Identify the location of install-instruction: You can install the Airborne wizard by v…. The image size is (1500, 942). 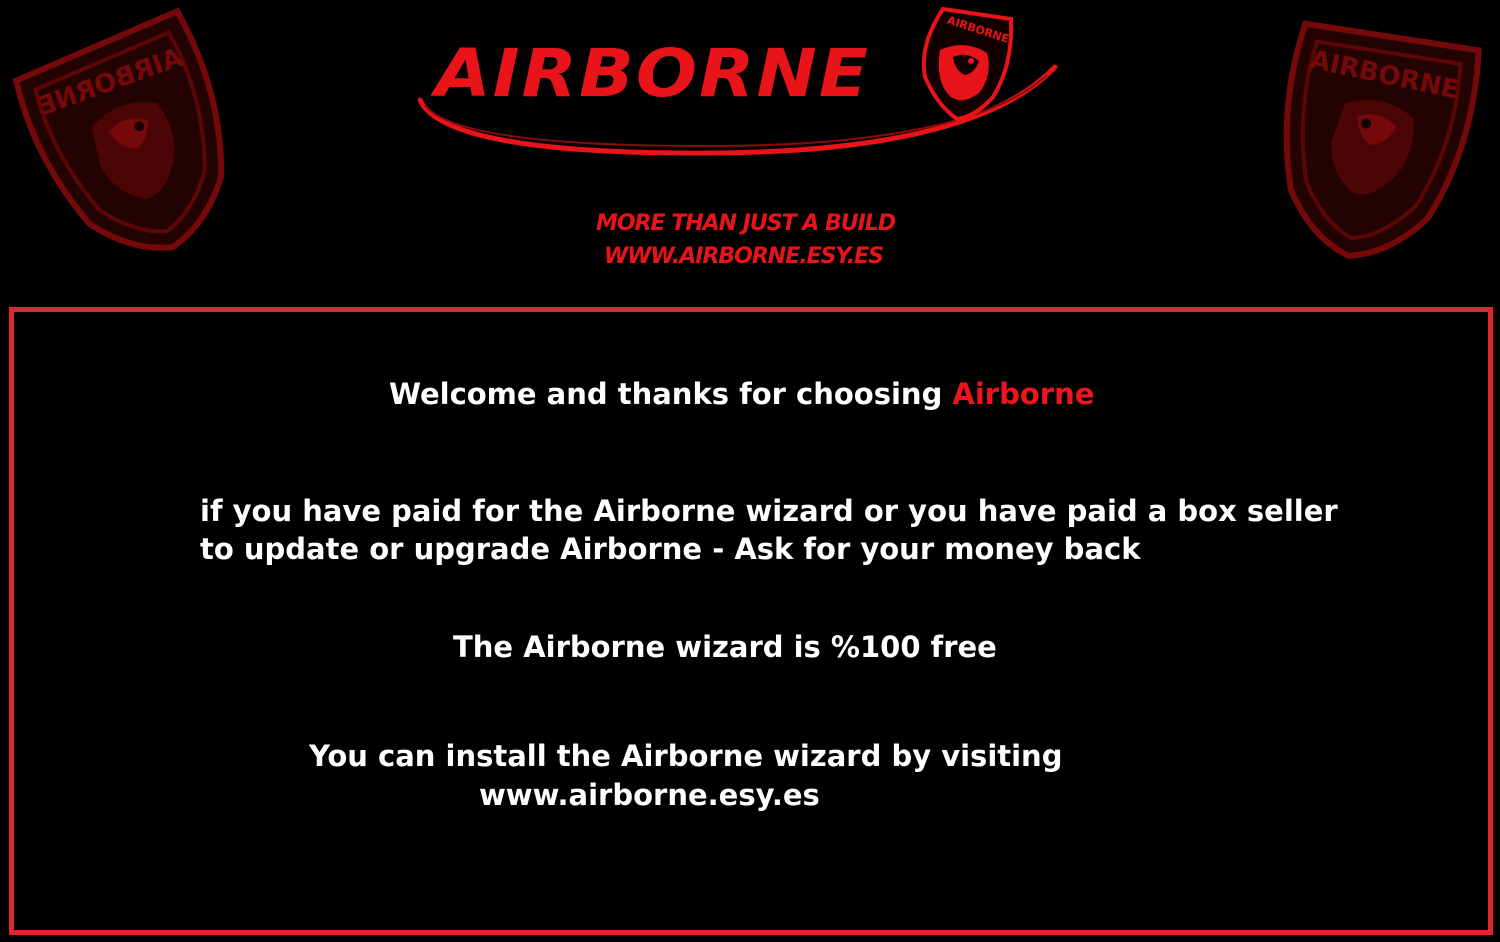
(686, 756).